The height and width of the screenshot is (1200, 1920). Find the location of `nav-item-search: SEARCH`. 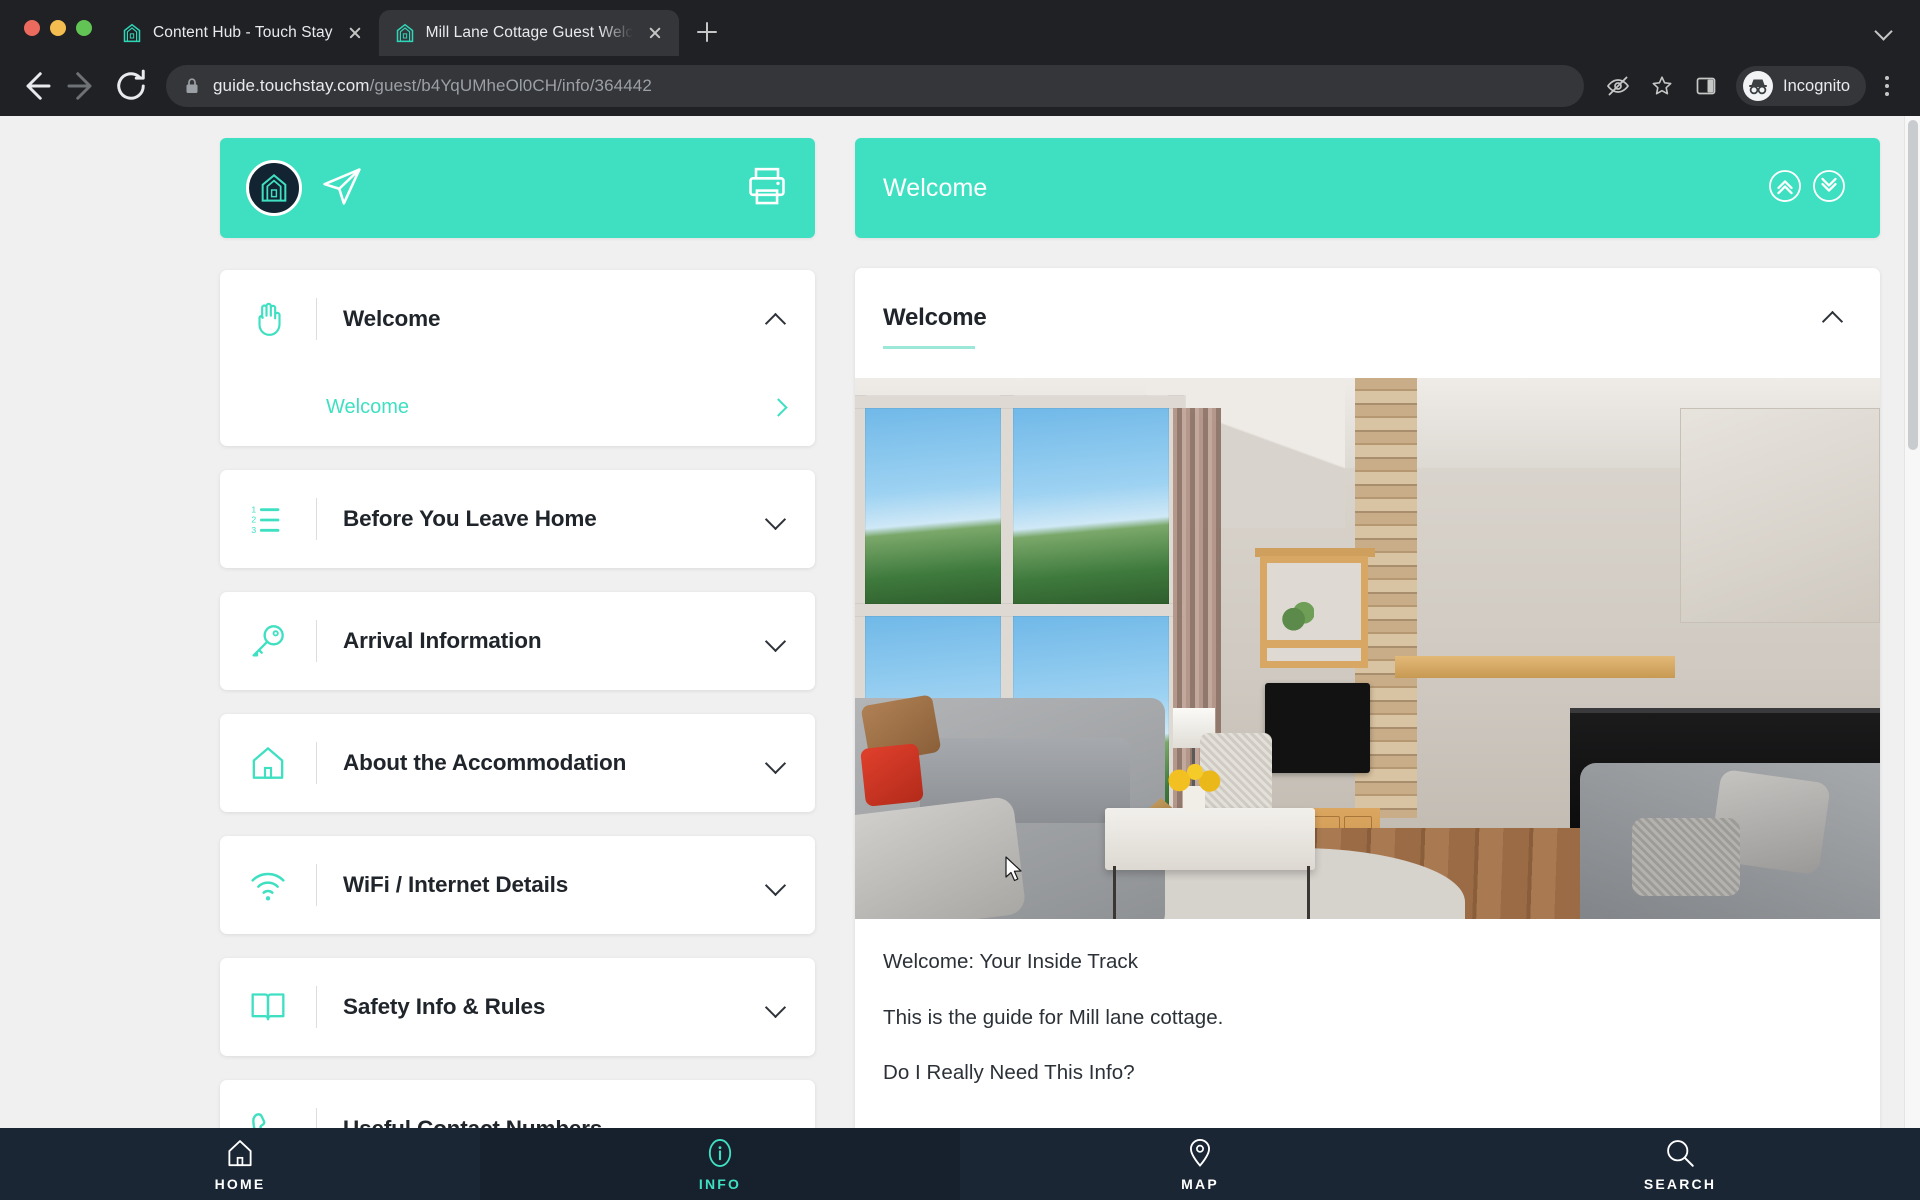

nav-item-search: SEARCH is located at coordinates (1680, 1164).